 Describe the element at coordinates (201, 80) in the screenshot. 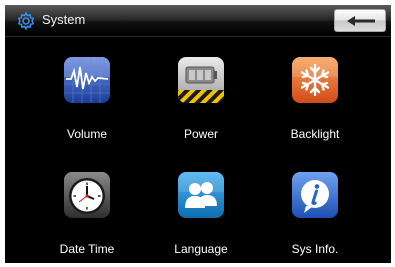

I see `battery-icon` at that location.